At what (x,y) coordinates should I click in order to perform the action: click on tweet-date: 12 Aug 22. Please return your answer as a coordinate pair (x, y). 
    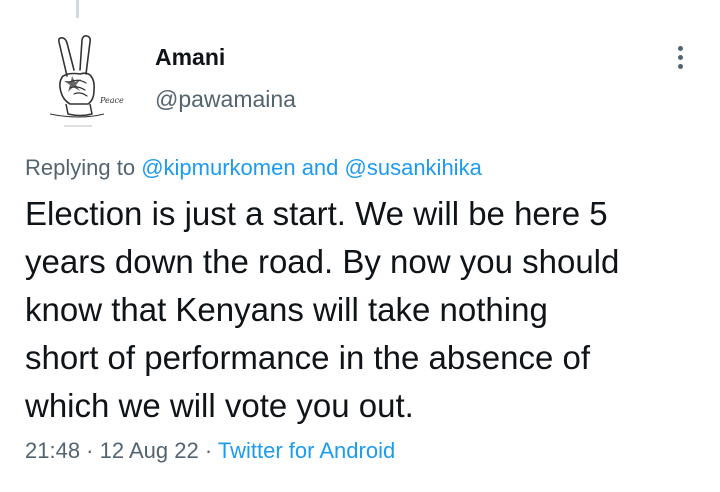
    Looking at the image, I should click on (149, 450).